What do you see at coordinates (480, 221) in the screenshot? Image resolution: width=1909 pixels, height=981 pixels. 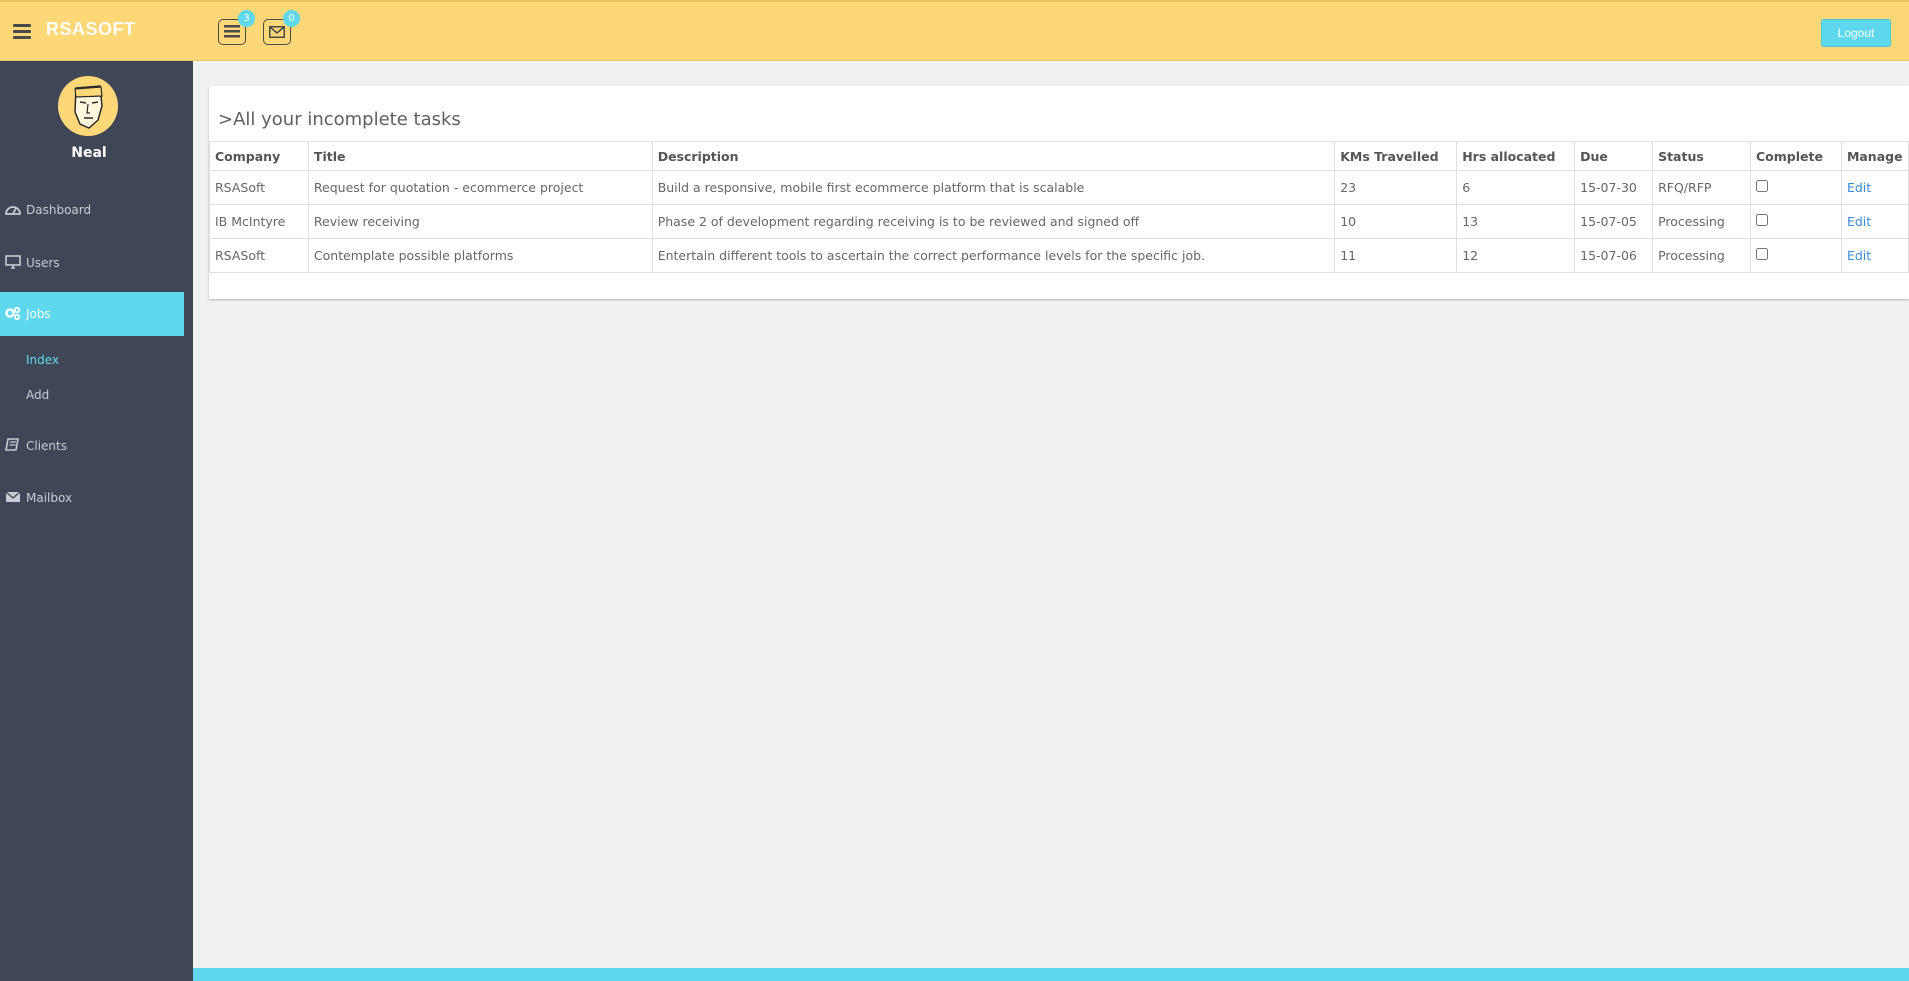 I see `cell-title: Review receiving` at bounding box center [480, 221].